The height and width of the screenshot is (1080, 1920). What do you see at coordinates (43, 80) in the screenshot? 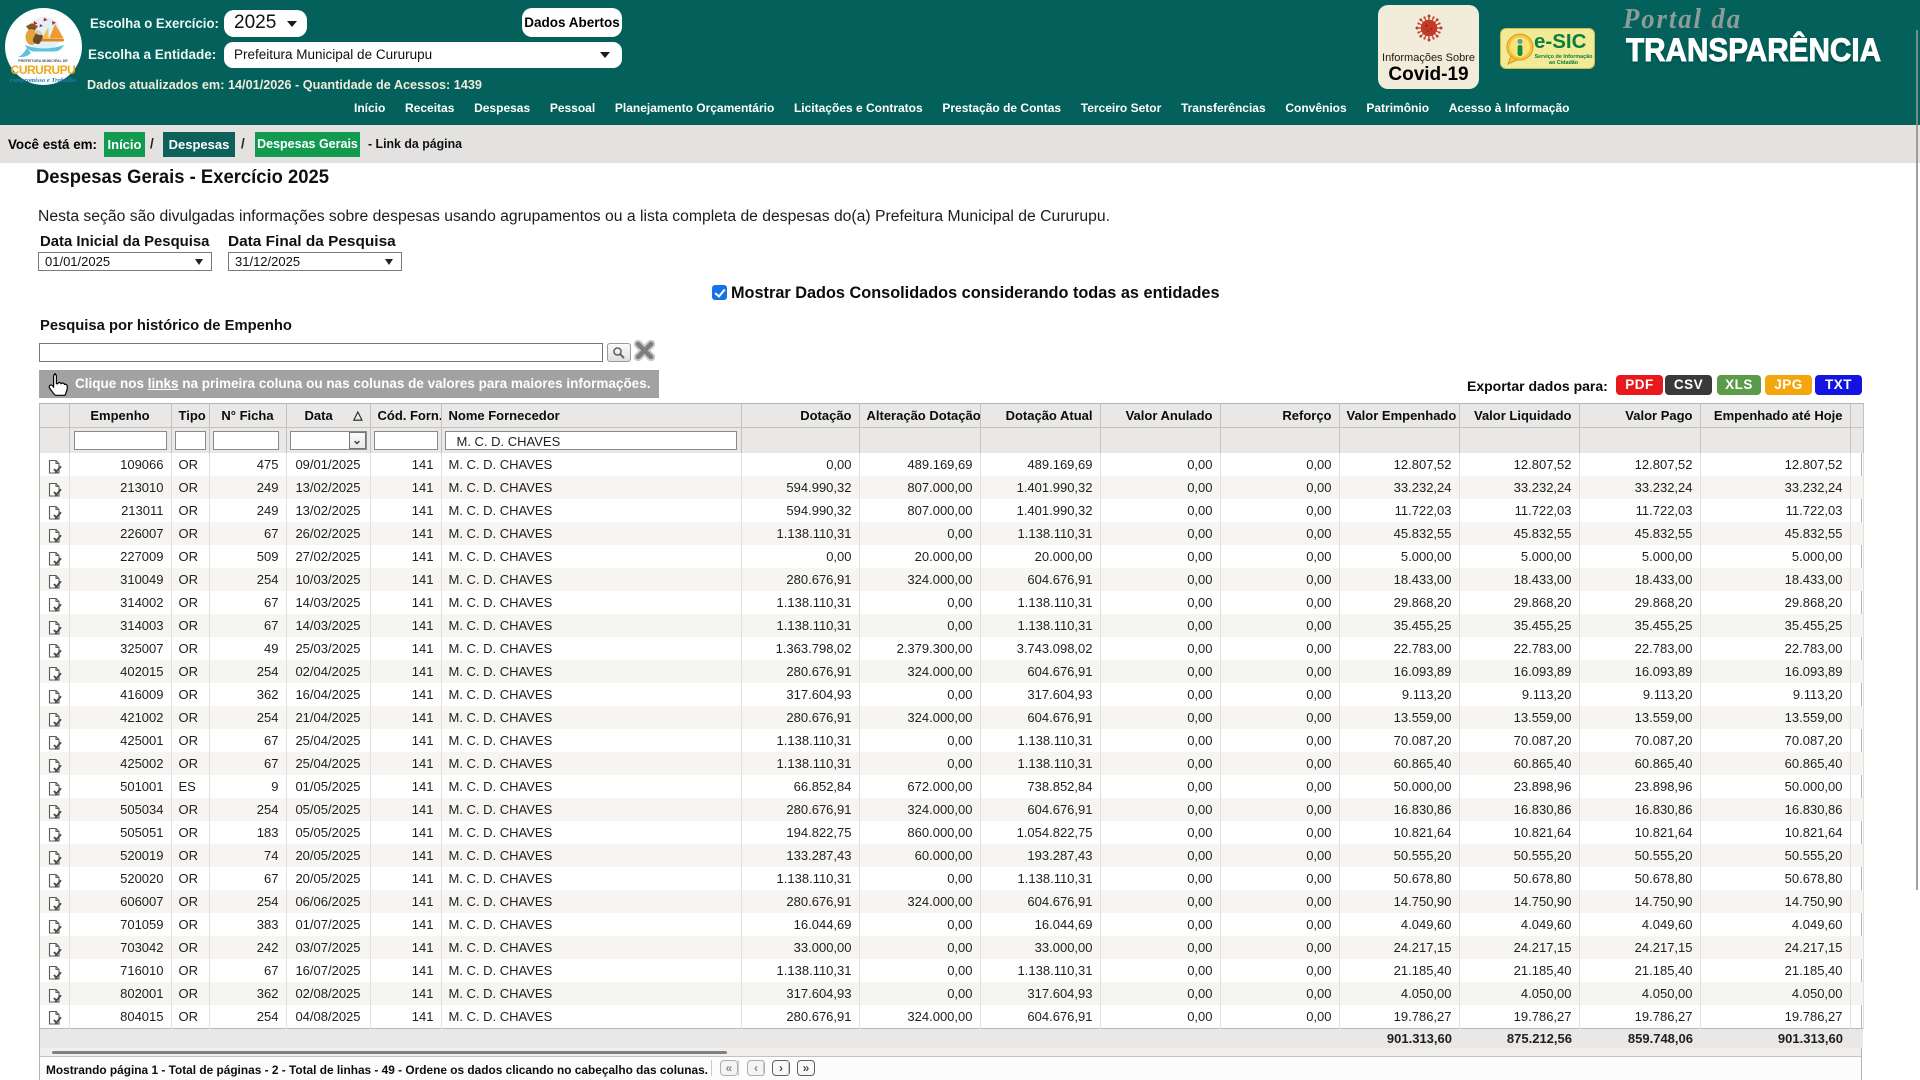
I see `svg-text: compromisso e Trabalho` at bounding box center [43, 80].